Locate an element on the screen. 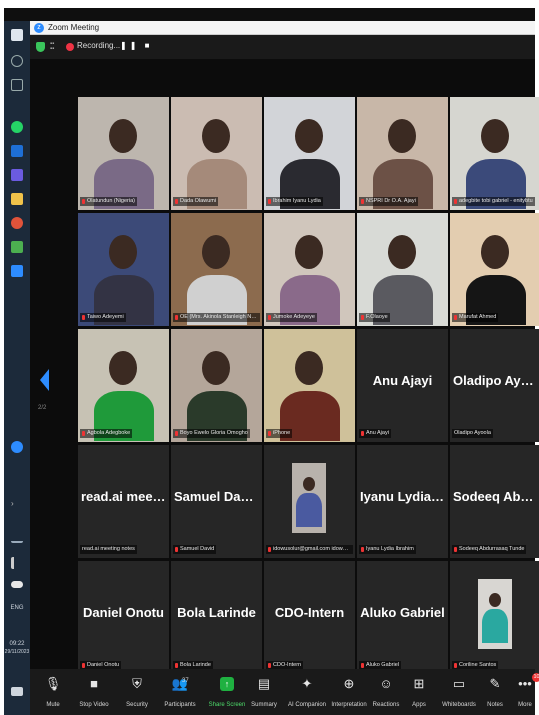  participant-tile: Dada Olawumi is located at coordinates (216, 153).